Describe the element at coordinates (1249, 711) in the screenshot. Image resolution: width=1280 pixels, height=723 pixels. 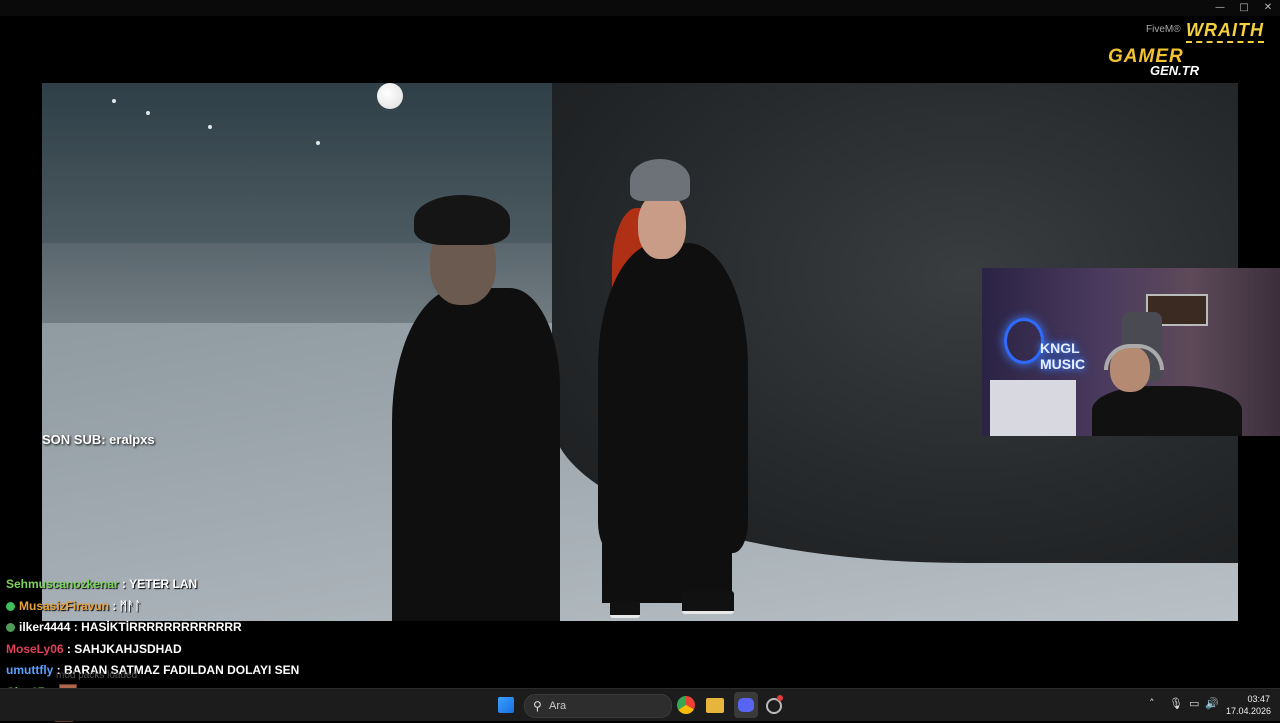
I see `clock-date: 17.04.2026` at that location.